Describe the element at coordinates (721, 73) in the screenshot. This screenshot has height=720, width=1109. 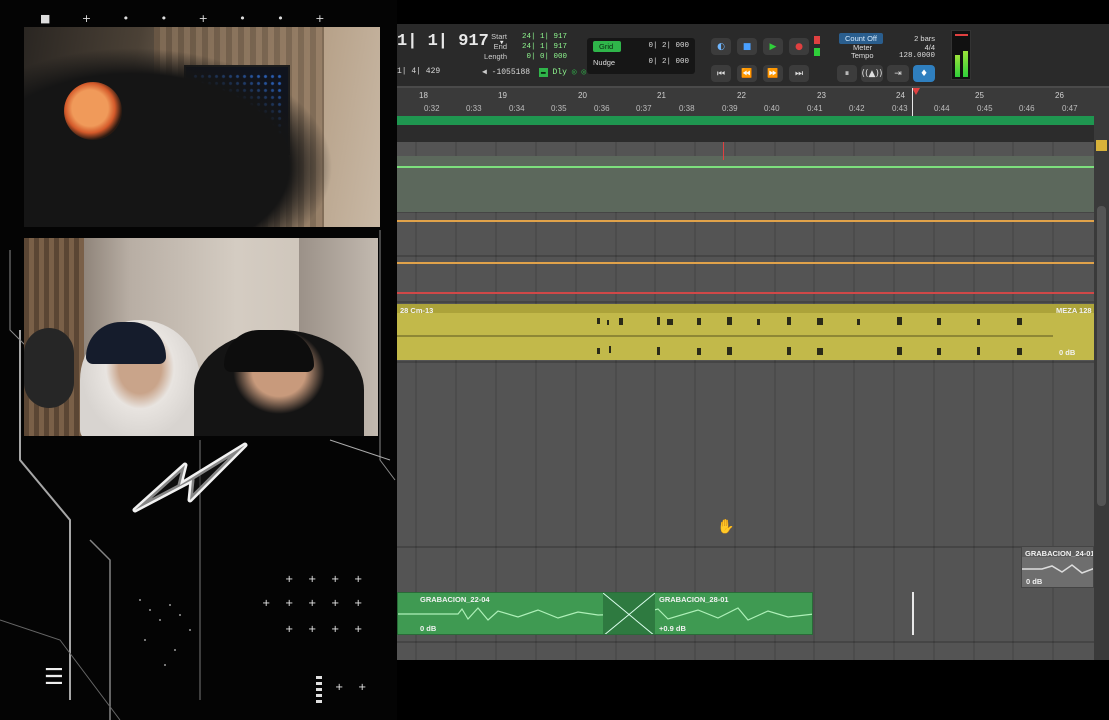
I see `rtz-icon: ⏮` at that location.